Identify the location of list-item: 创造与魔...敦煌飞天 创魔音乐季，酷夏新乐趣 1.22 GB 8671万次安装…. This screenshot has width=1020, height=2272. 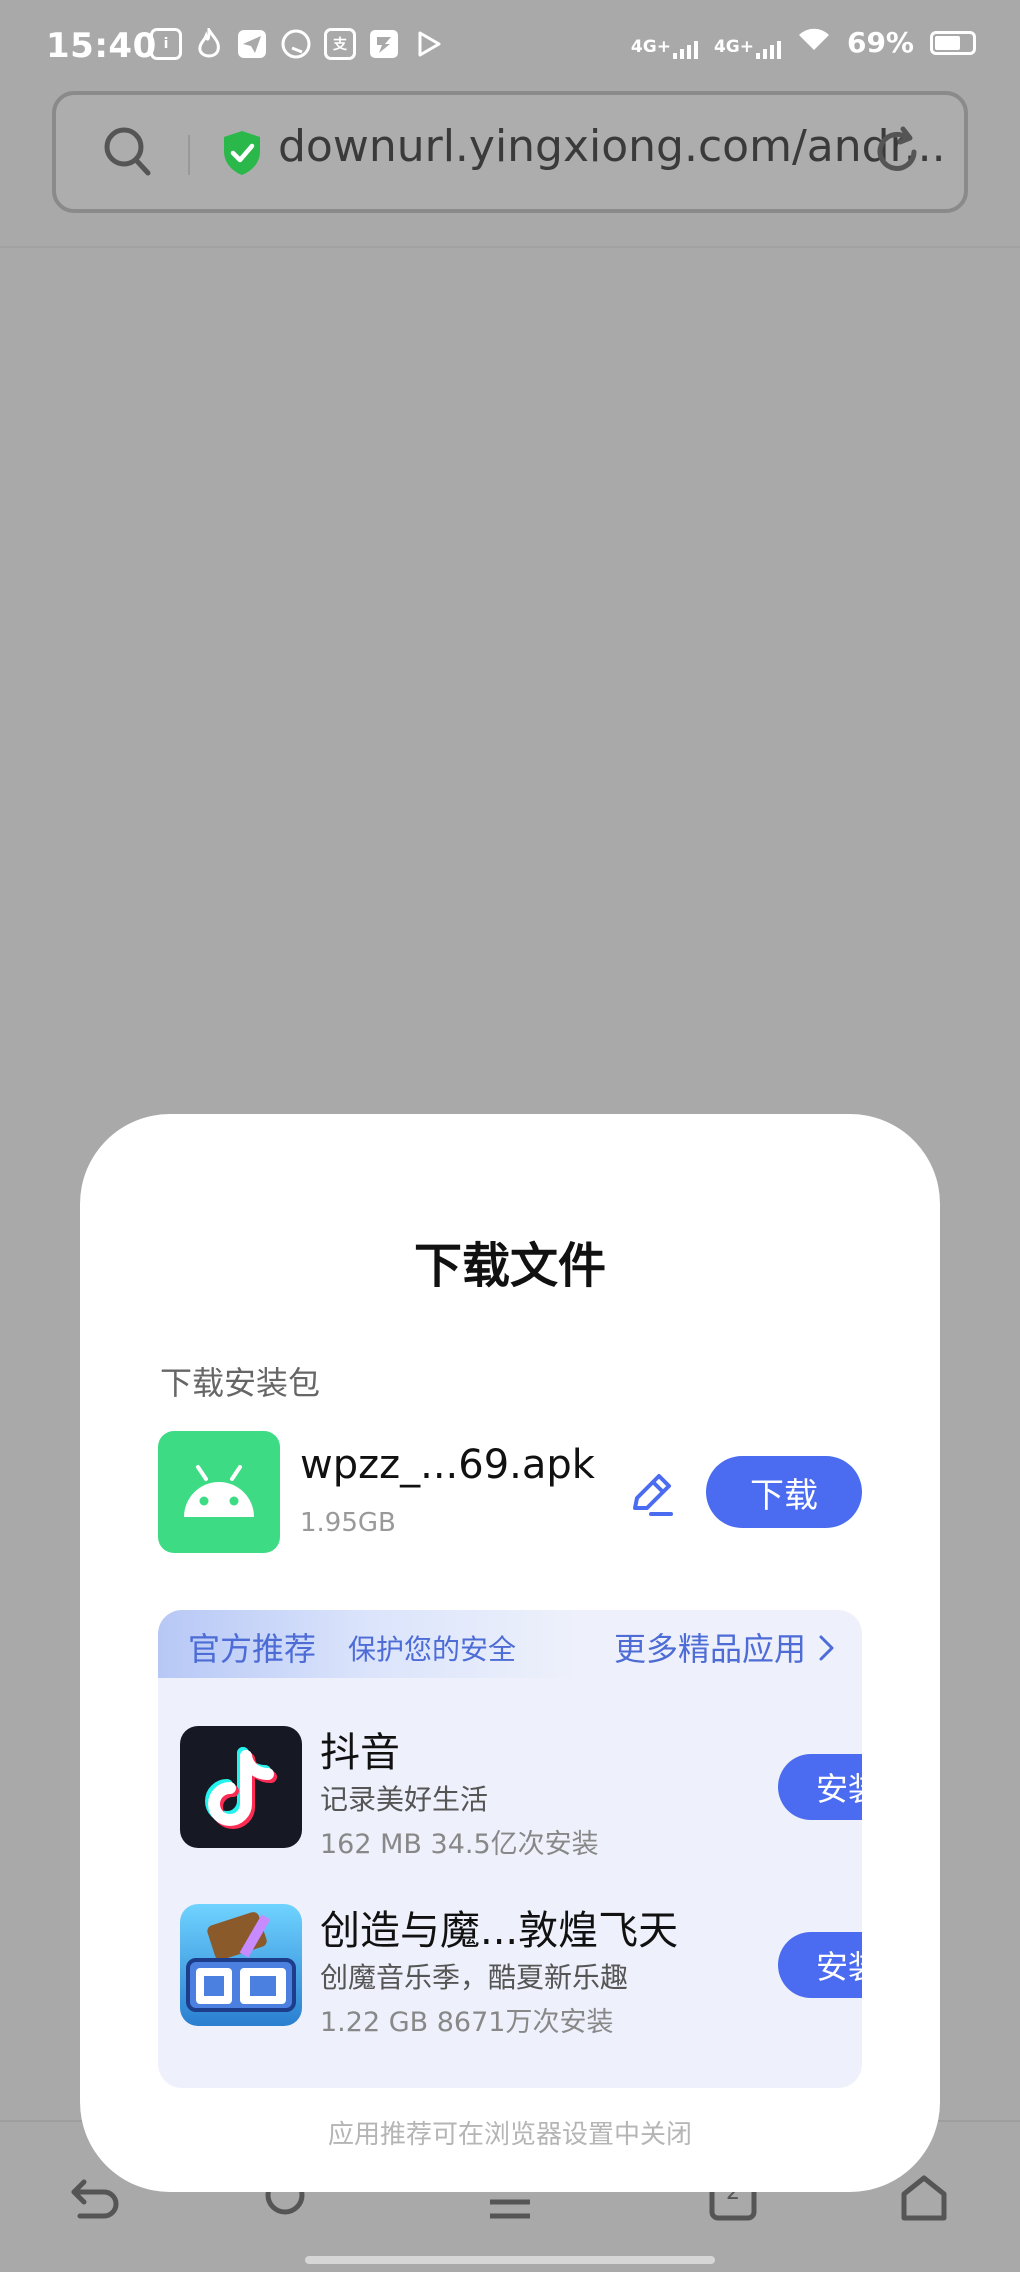
(521, 1971).